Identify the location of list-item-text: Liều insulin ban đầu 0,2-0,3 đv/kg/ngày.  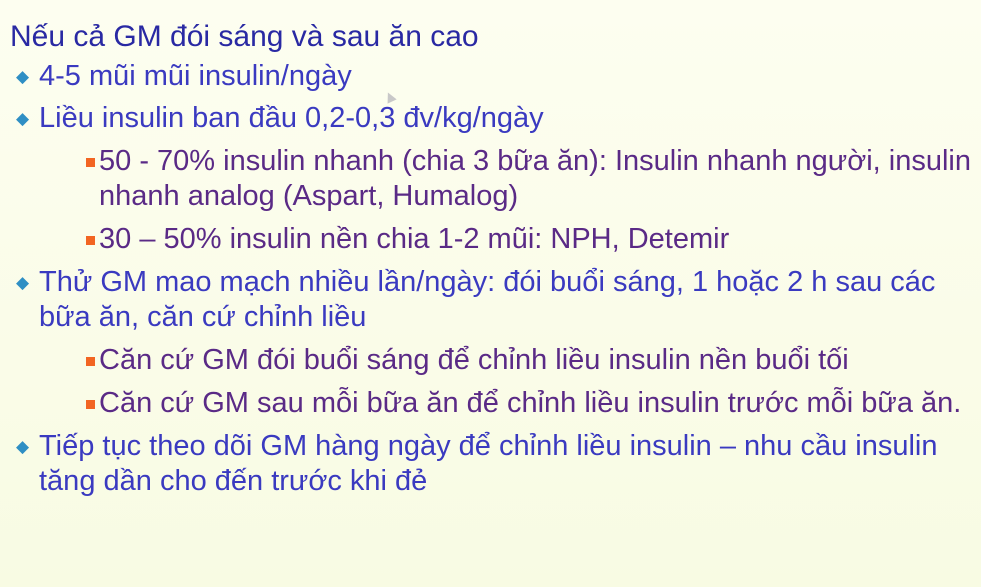
(291, 118).